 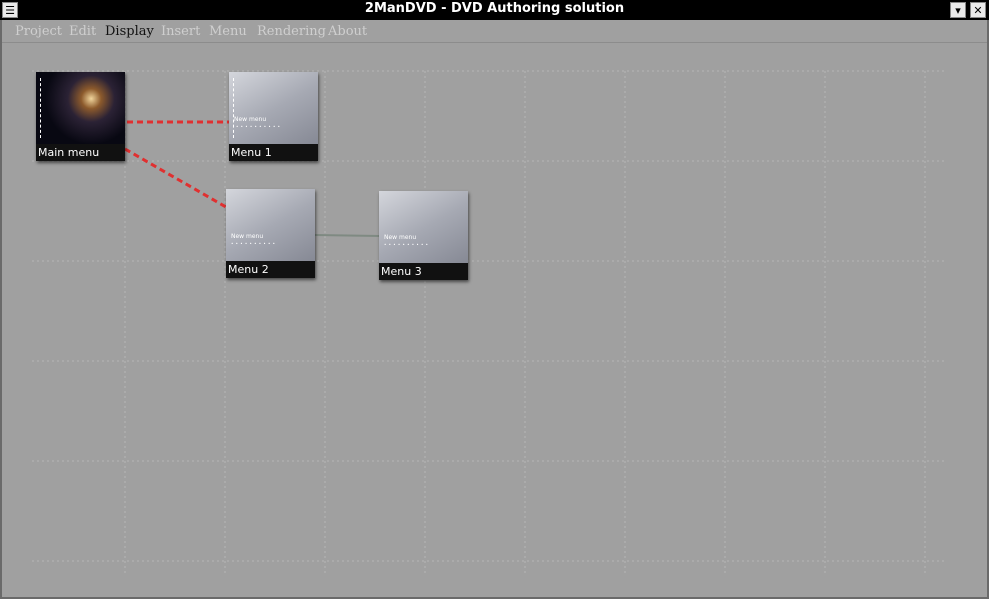 What do you see at coordinates (273, 116) in the screenshot?
I see `node-menu-1: New menu • • • • • • • • • • Menu 1` at bounding box center [273, 116].